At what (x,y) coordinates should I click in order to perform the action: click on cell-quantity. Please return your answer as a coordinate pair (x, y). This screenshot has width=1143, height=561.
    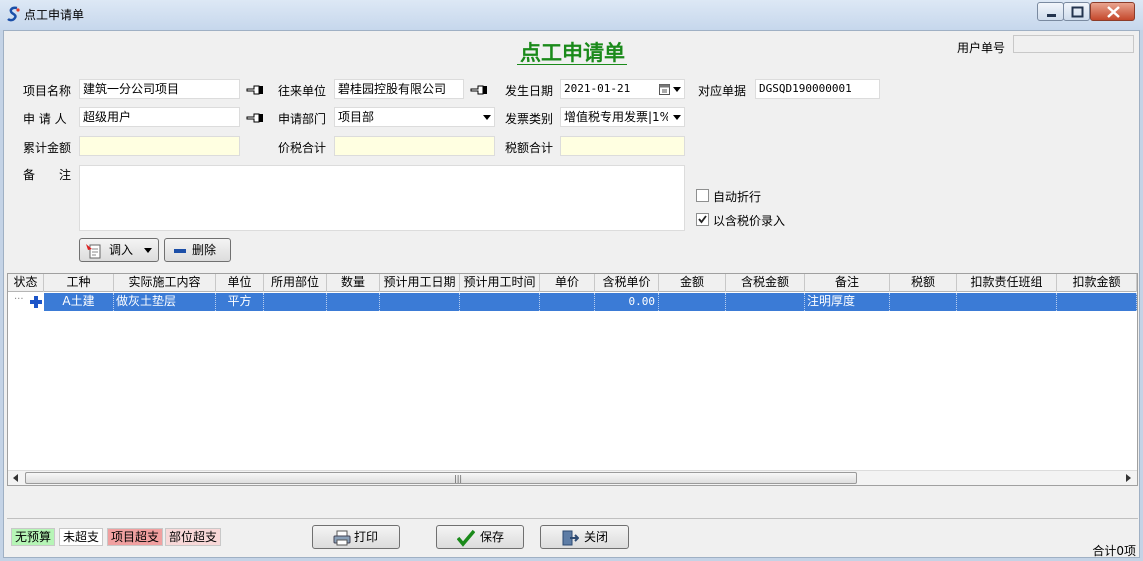
    Looking at the image, I should click on (353, 302).